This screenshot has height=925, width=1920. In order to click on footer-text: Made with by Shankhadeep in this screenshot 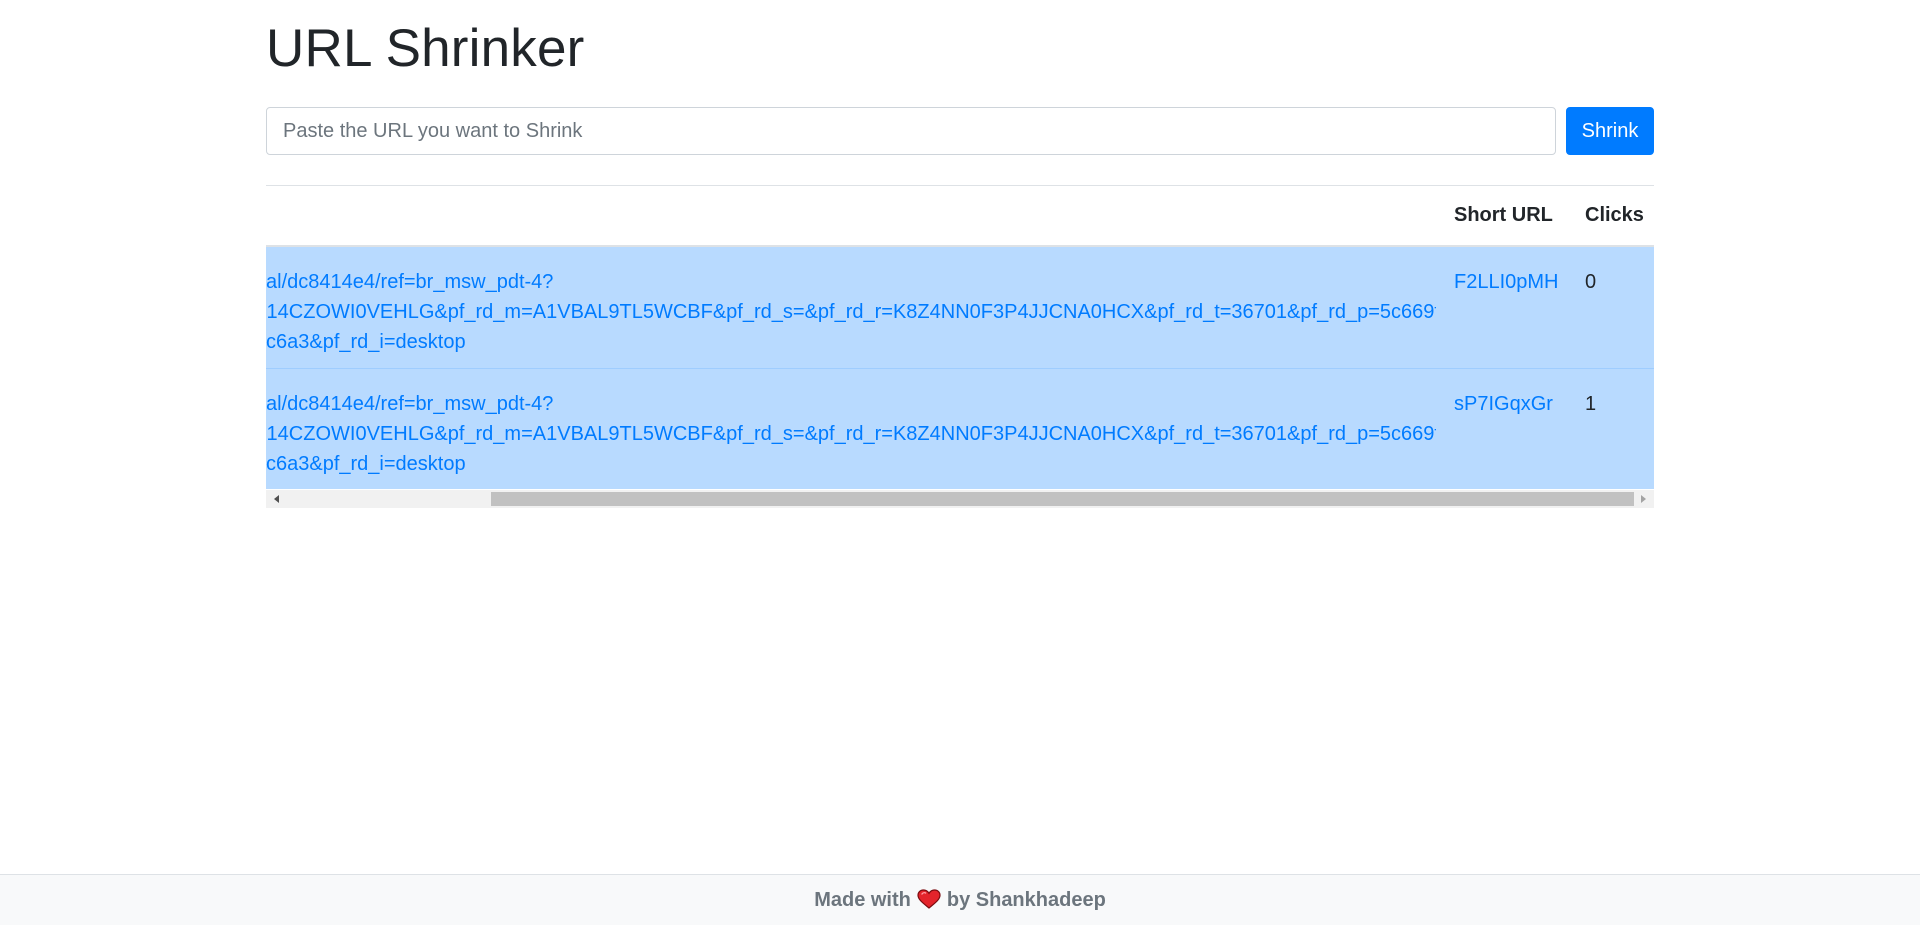, I will do `click(960, 902)`.